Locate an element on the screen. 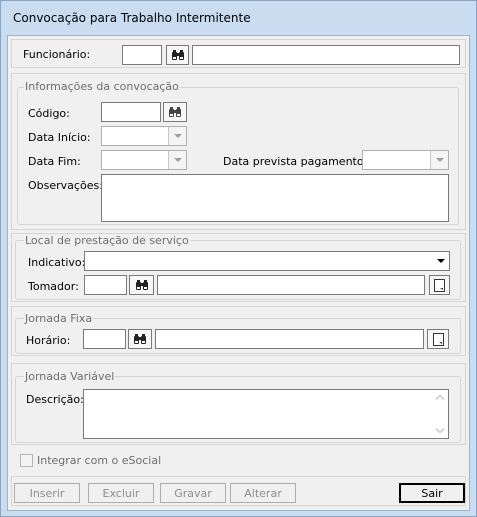 Image resolution: width=477 pixels, height=517 pixels. tomador-lookup-button is located at coordinates (439, 285).